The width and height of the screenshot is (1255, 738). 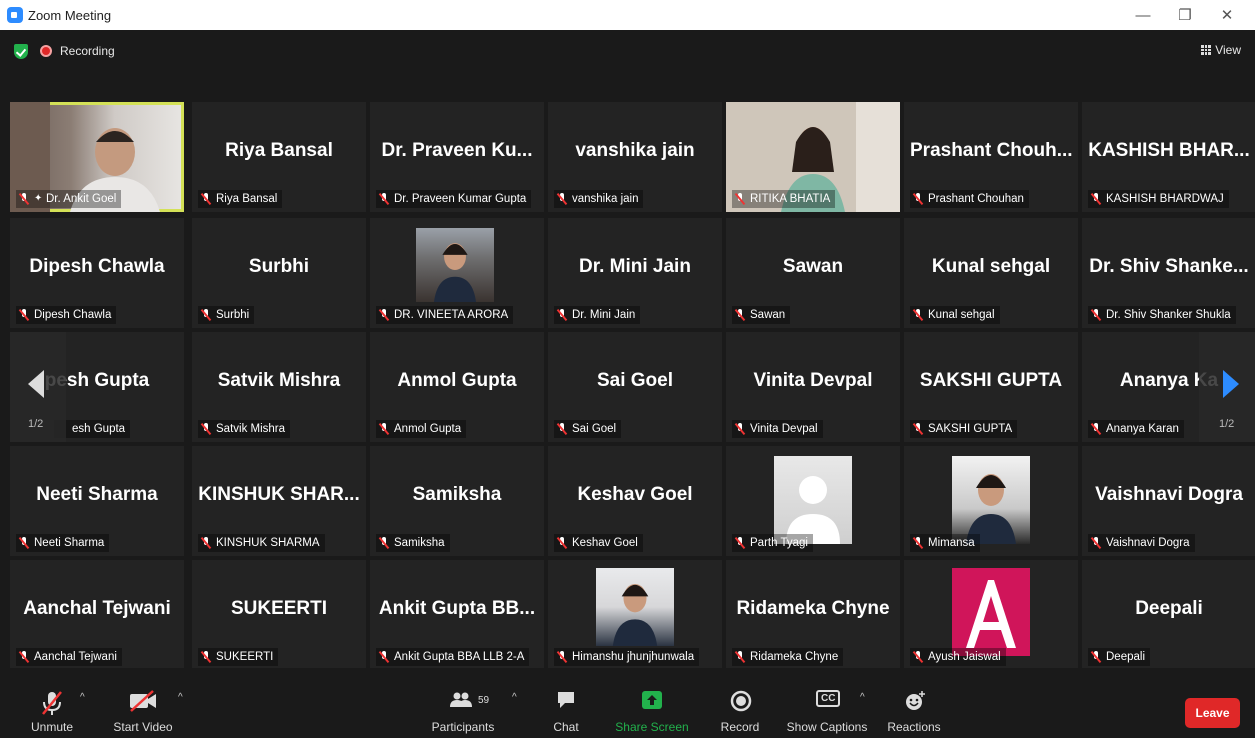 What do you see at coordinates (97, 157) in the screenshot?
I see `participant-tile: ✦ Dr. Ankit Goel` at bounding box center [97, 157].